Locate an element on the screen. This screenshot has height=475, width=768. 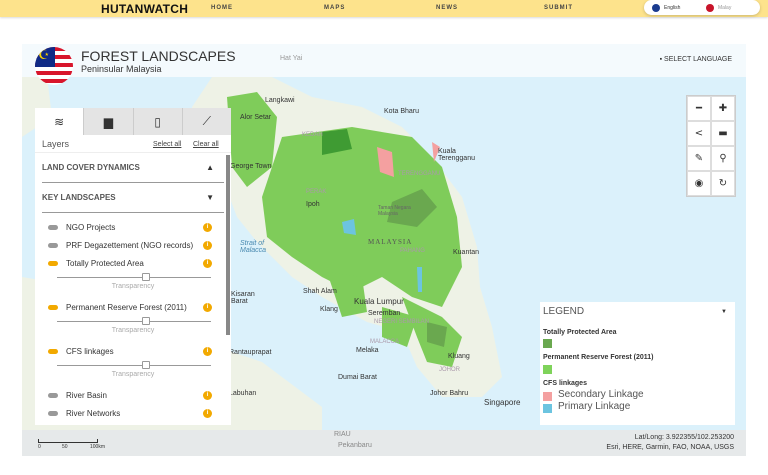
legend-title: LEGEND is located at coordinates (564, 311).